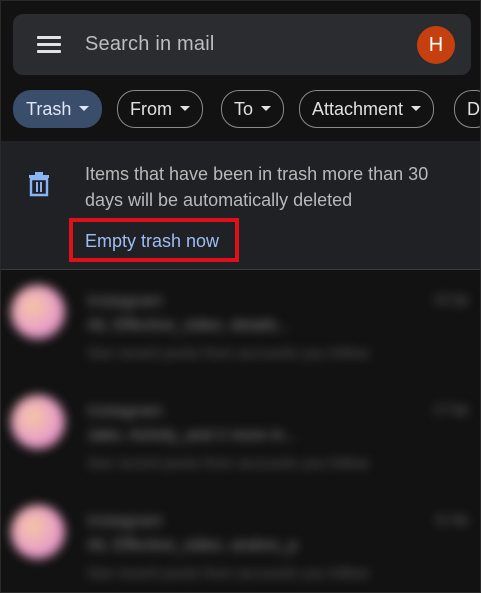 This screenshot has height=593, width=481. What do you see at coordinates (39, 184) in the screenshot?
I see `trash-icon` at bounding box center [39, 184].